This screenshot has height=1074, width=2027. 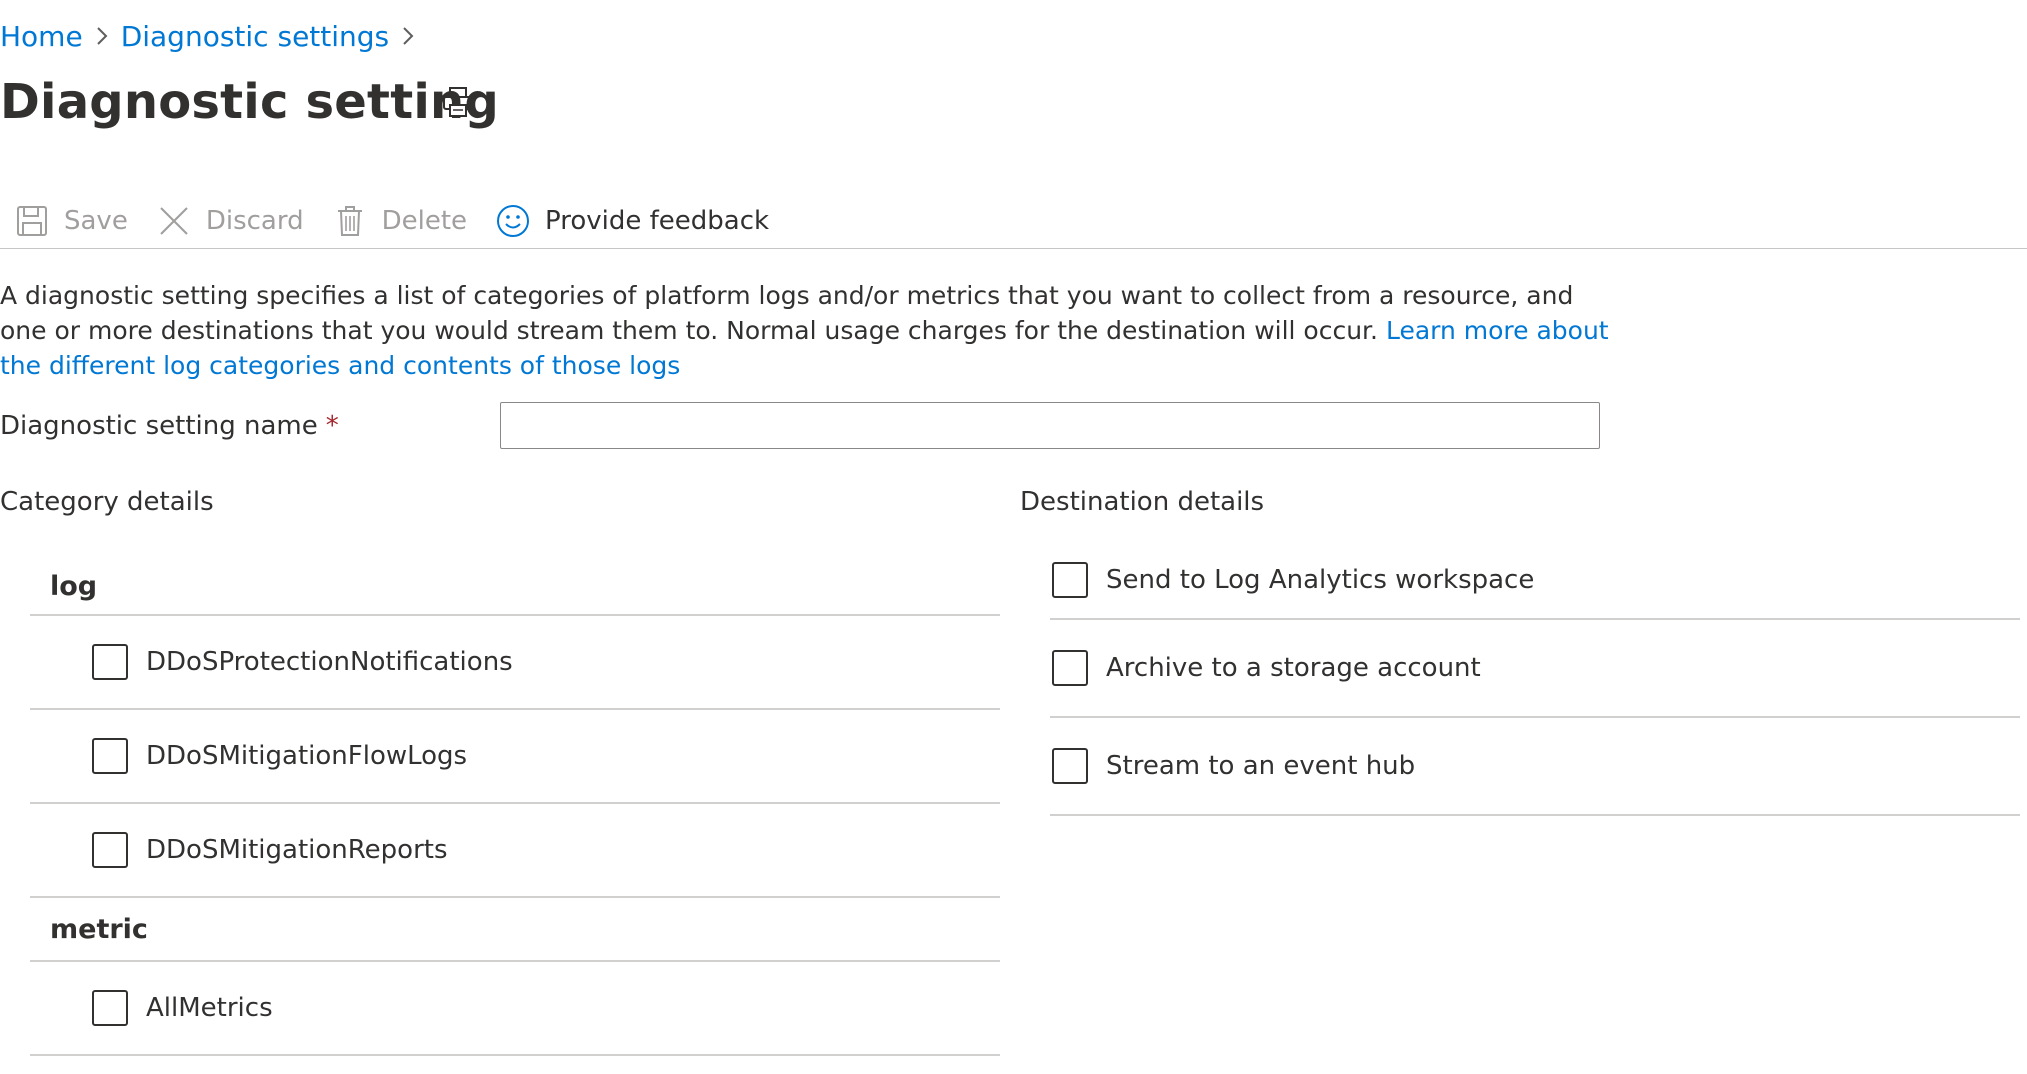 I want to click on breadcrumb: Home Diagnostic settings, so click(x=213, y=36).